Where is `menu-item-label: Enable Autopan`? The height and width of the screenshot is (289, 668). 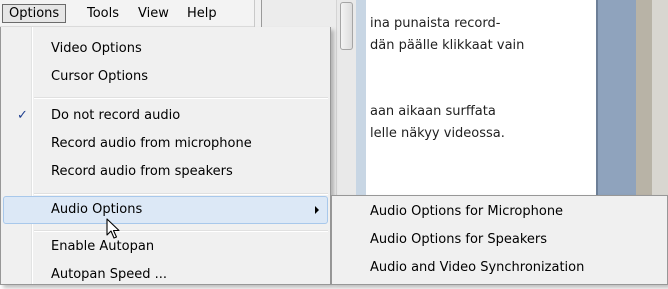
menu-item-label: Enable Autopan is located at coordinates (103, 246).